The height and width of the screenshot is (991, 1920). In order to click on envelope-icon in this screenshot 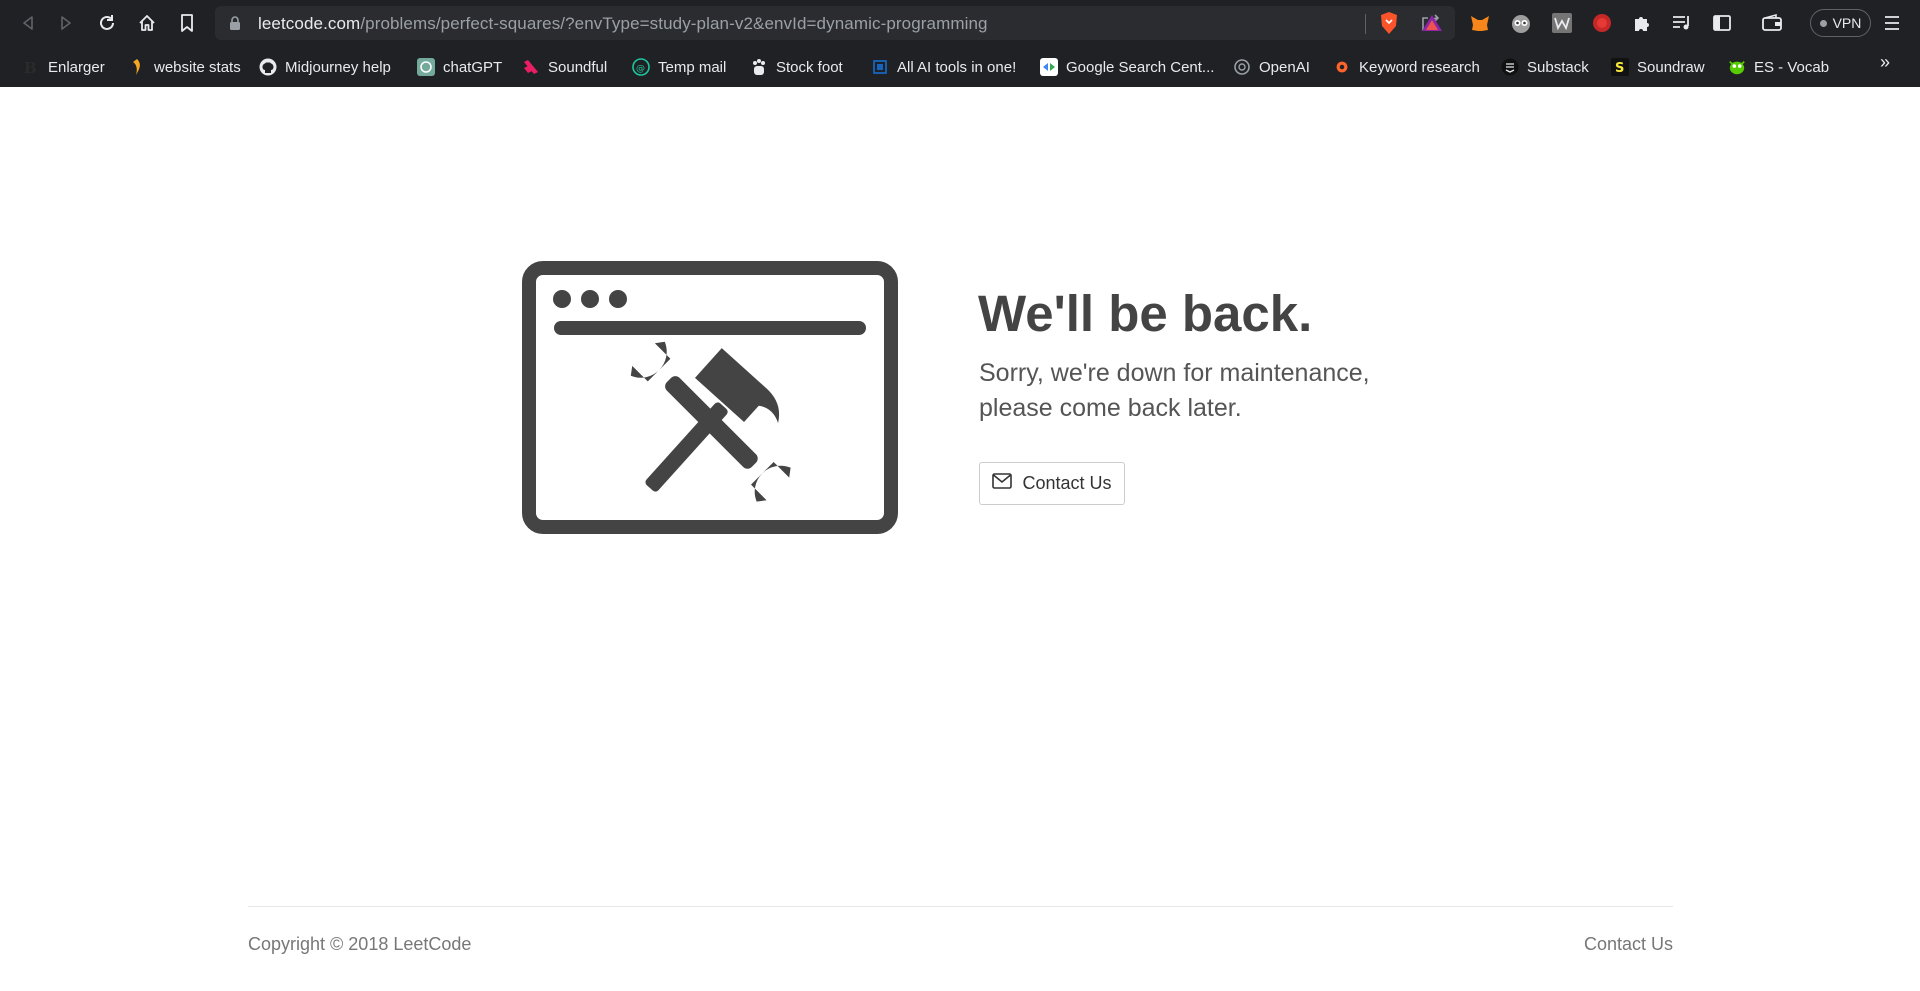, I will do `click(1002, 483)`.